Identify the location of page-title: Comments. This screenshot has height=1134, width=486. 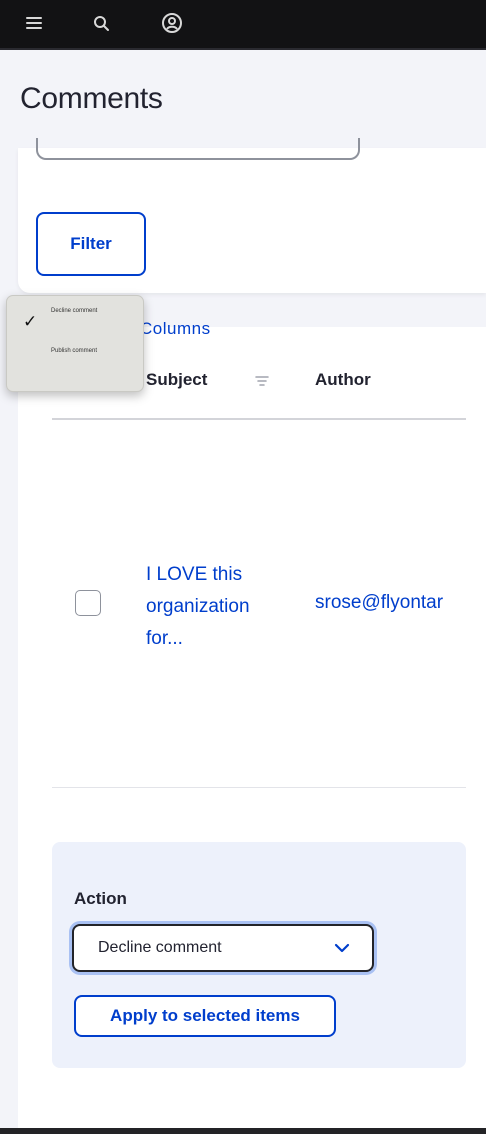
(91, 98).